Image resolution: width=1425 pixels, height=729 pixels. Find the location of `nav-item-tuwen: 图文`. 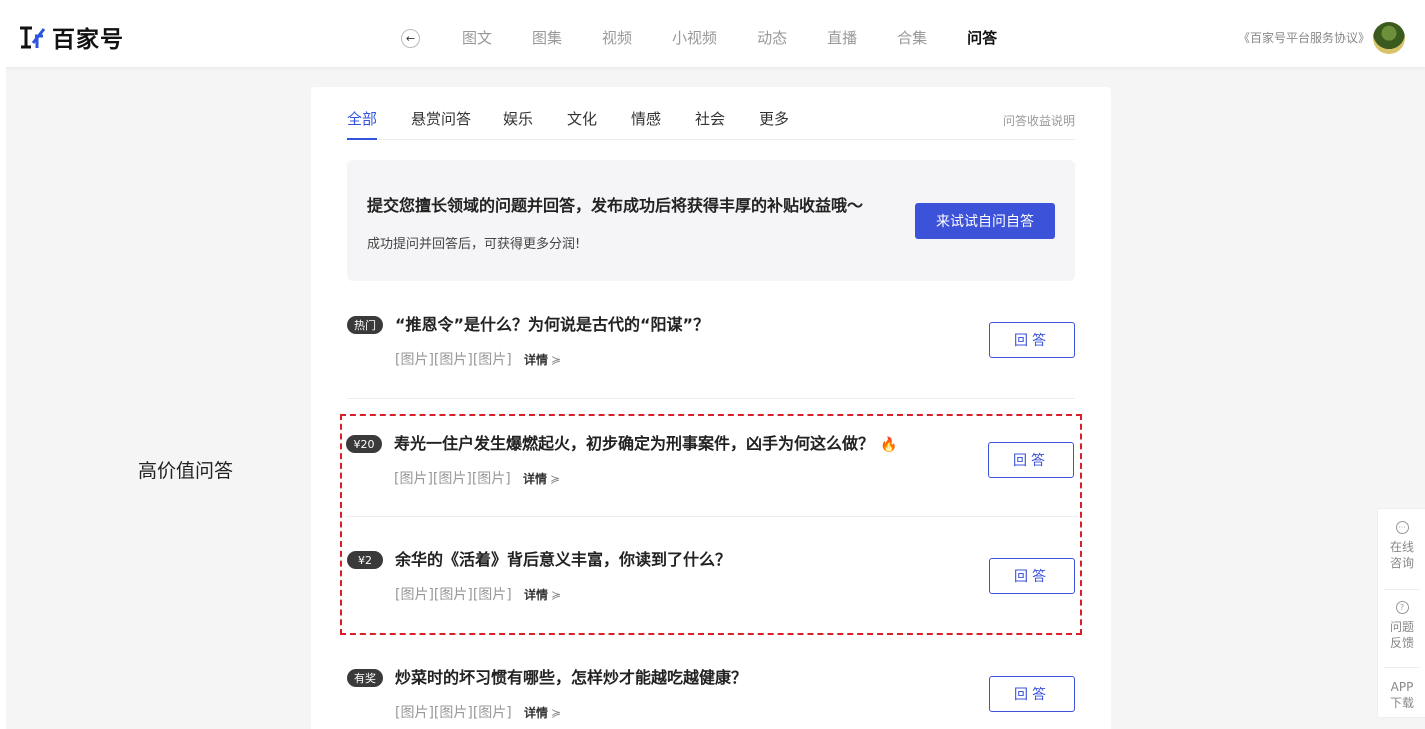

nav-item-tuwen: 图文 is located at coordinates (477, 38).